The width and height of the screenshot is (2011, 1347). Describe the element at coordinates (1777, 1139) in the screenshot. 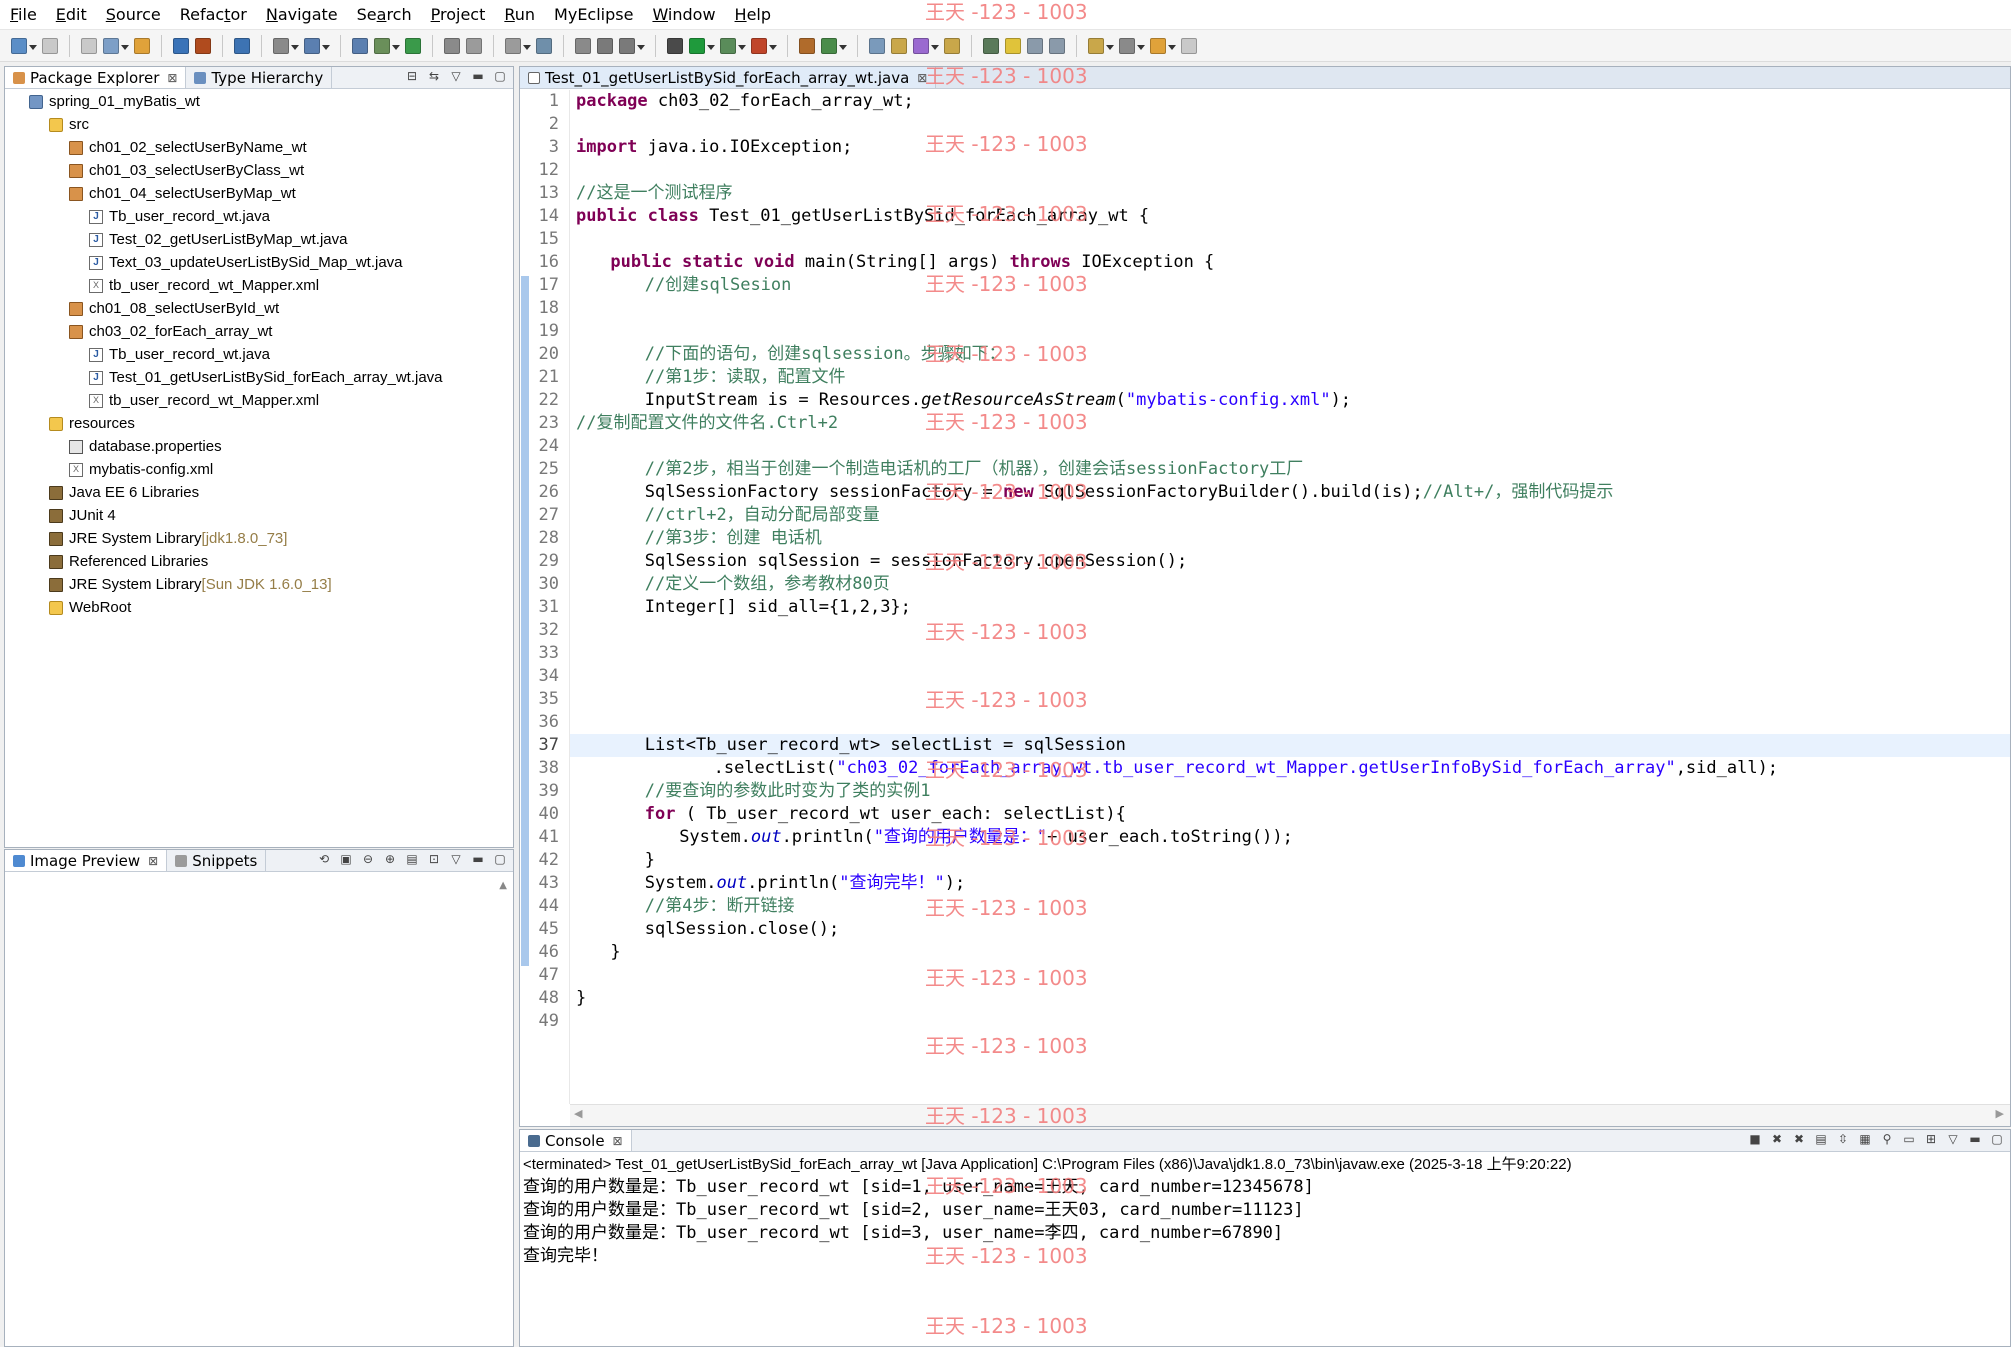

I see `remove-launch-icon: ✖` at that location.